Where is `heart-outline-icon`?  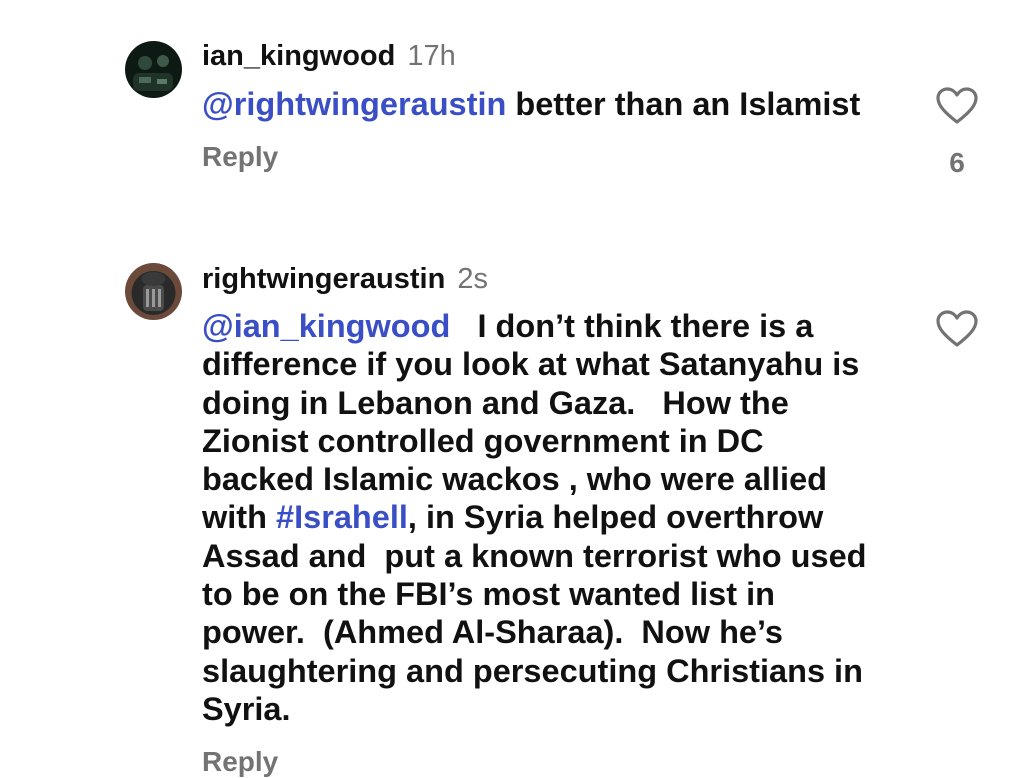 heart-outline-icon is located at coordinates (957, 328).